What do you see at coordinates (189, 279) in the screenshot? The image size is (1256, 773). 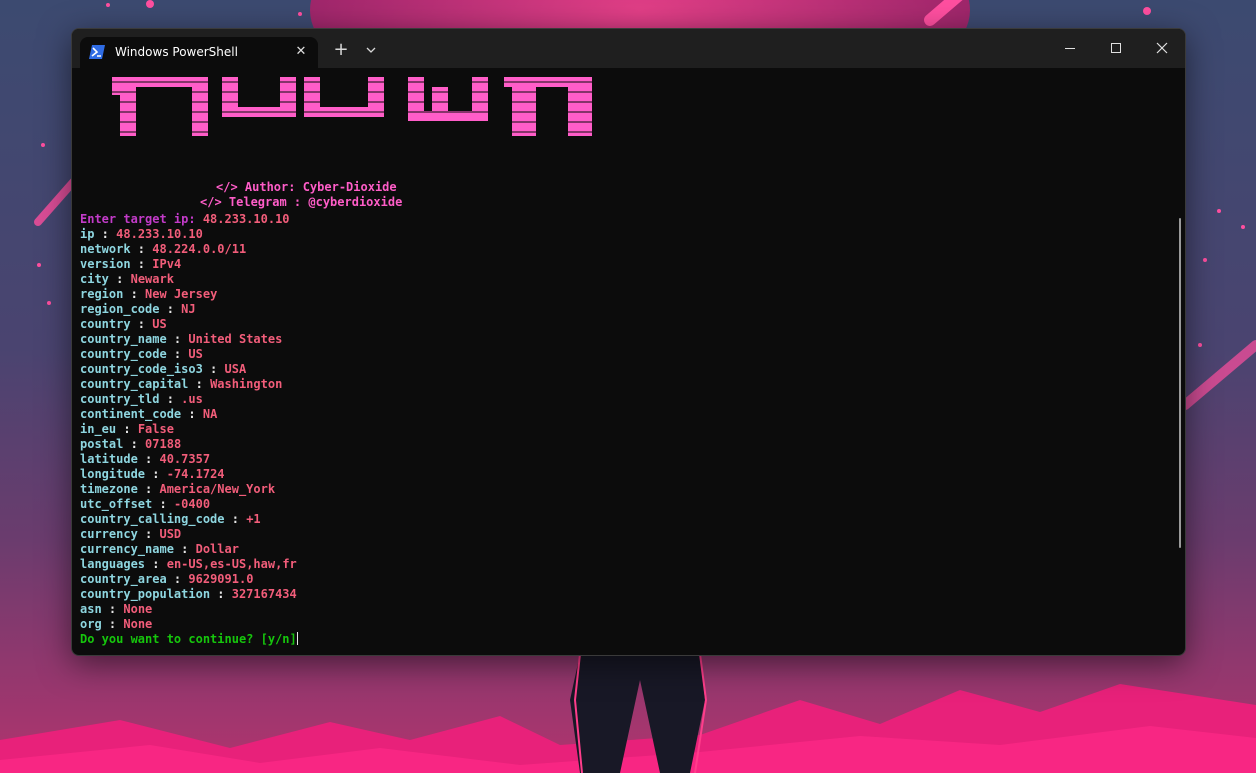 I see `result-line: city : Newark` at bounding box center [189, 279].